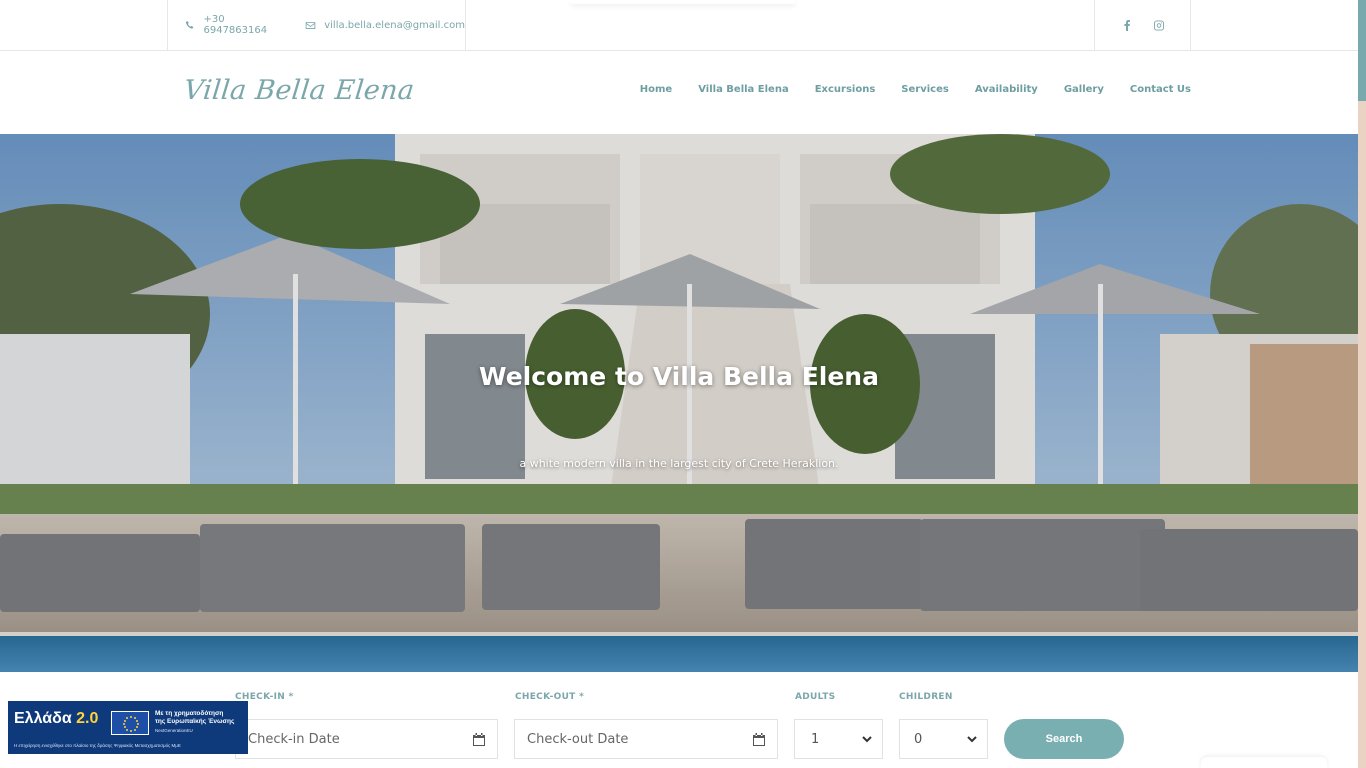 The width and height of the screenshot is (1366, 768). I want to click on instagram-icon, so click(1158, 25).